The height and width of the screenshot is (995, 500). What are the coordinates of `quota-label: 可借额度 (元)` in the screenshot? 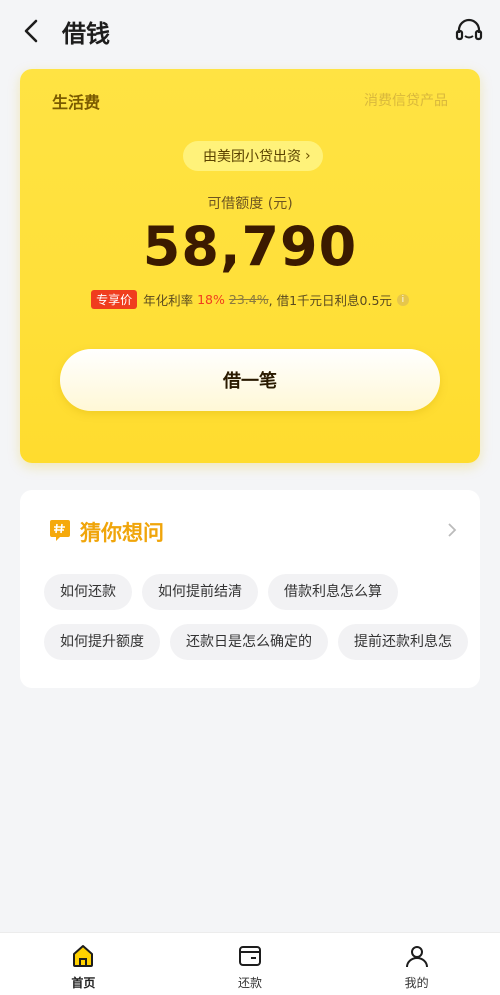 It's located at (250, 204).